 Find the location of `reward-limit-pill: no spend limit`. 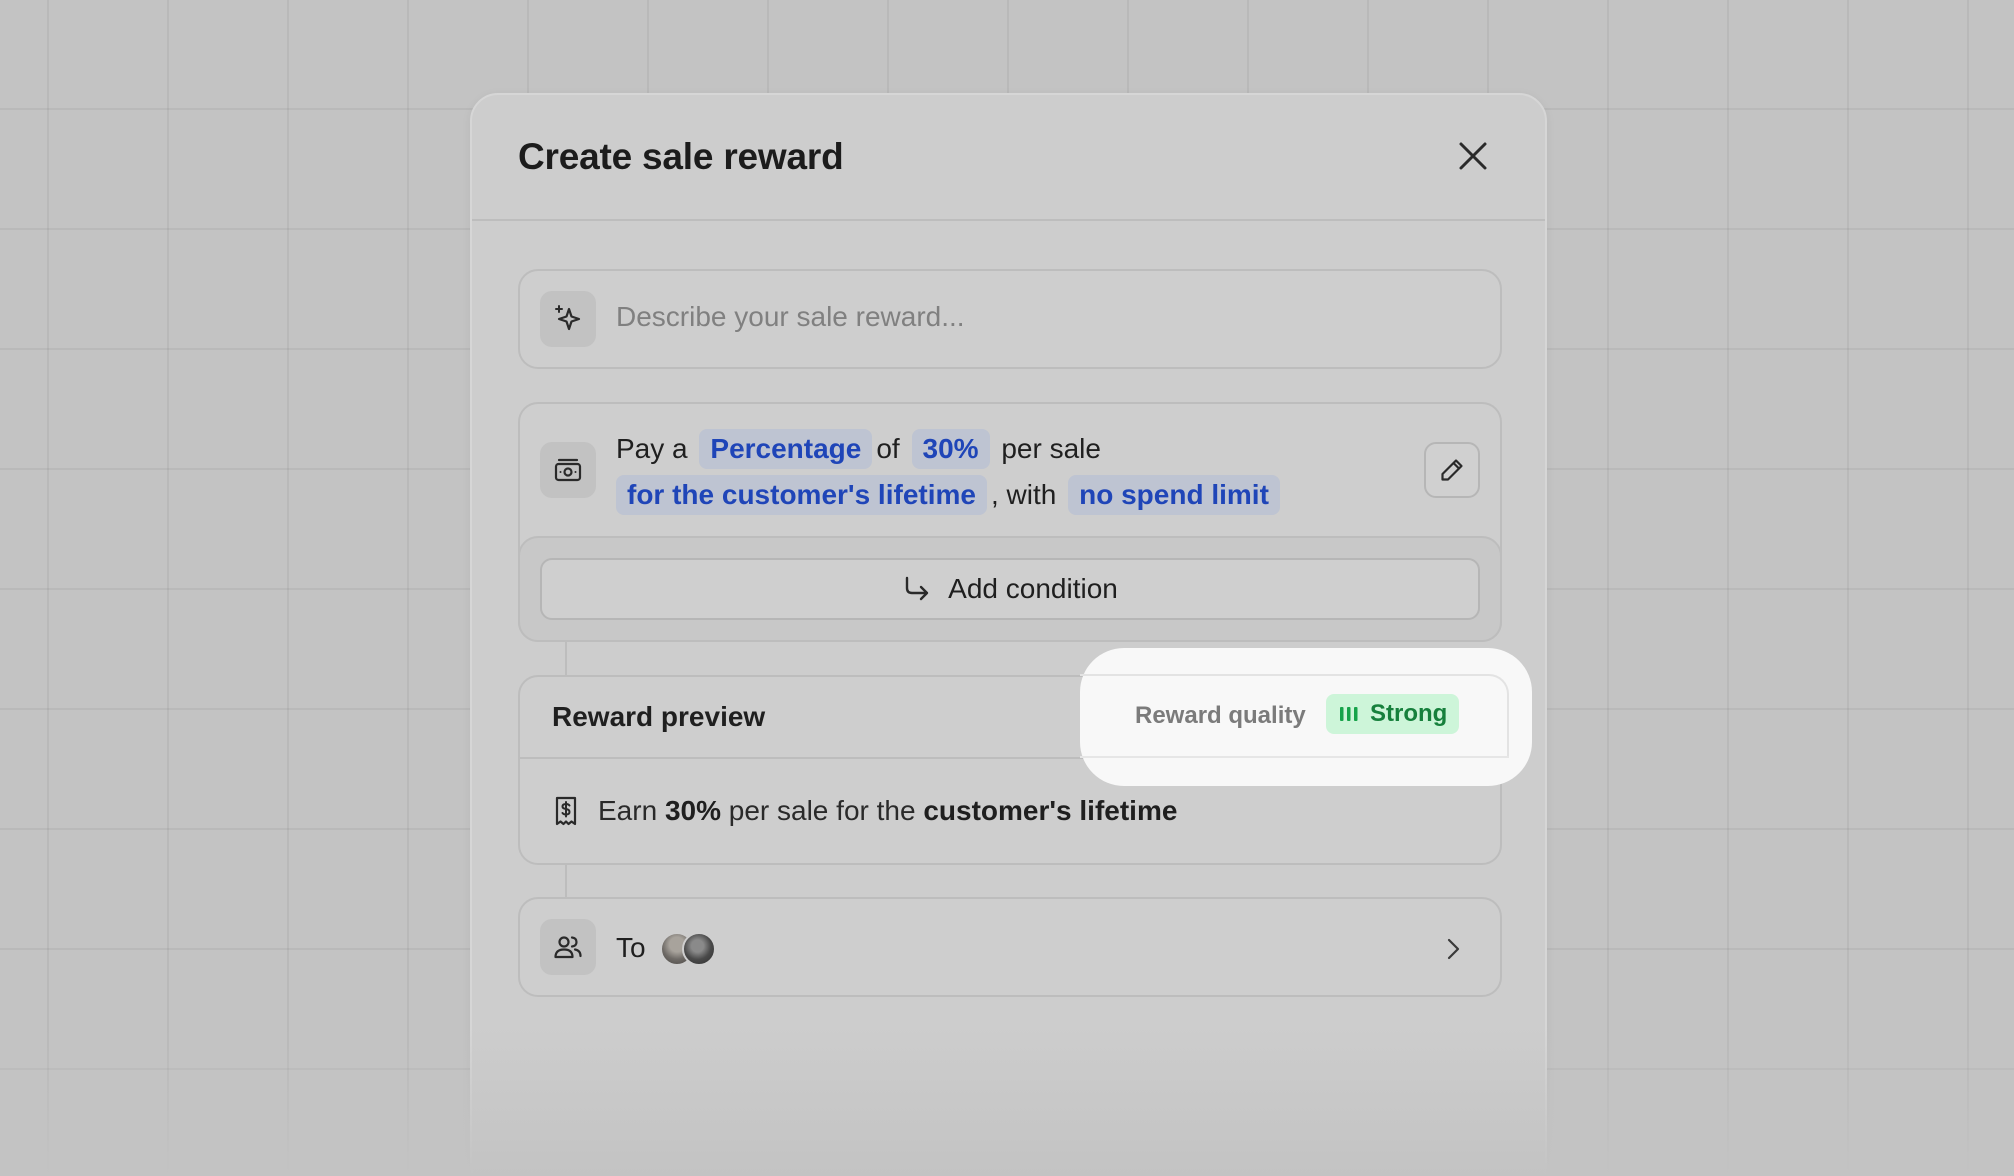

reward-limit-pill: no spend limit is located at coordinates (1174, 495).